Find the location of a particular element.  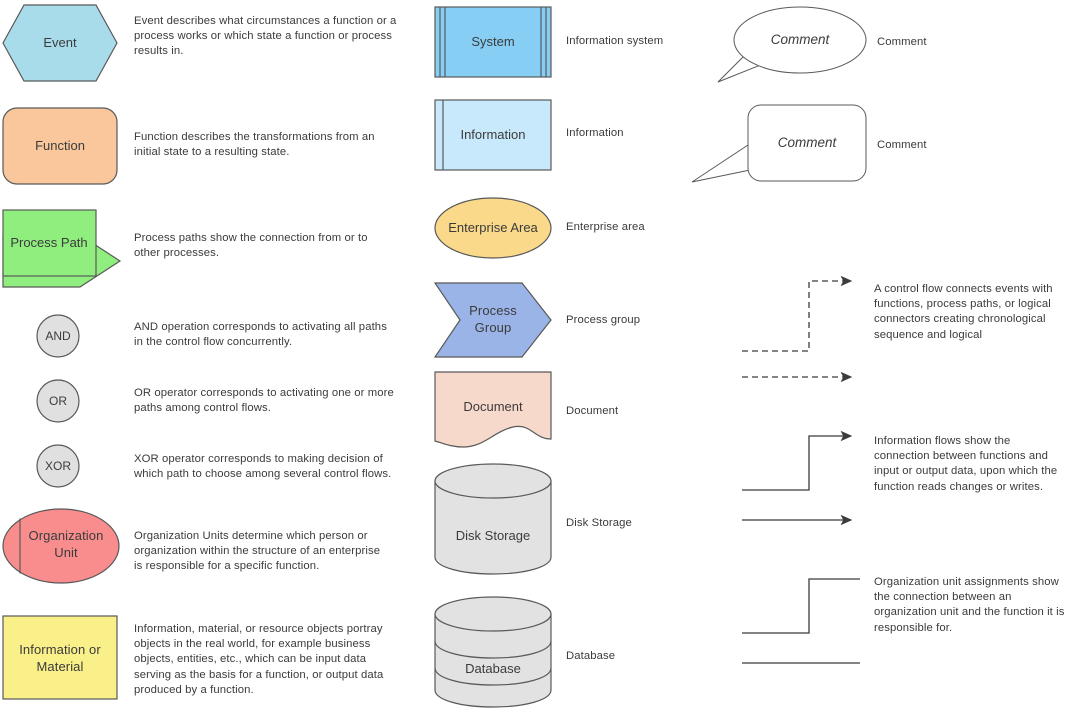

shape-label-system: System is located at coordinates (493, 41).